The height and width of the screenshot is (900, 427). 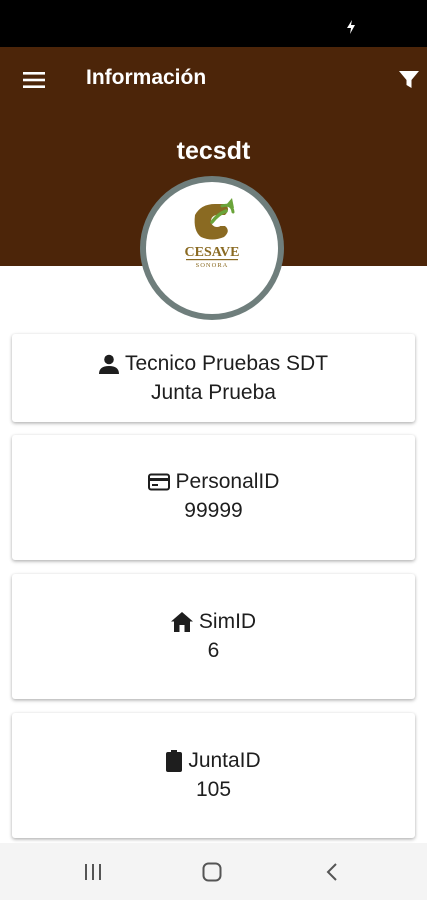 I want to click on person-icon, so click(x=108, y=364).